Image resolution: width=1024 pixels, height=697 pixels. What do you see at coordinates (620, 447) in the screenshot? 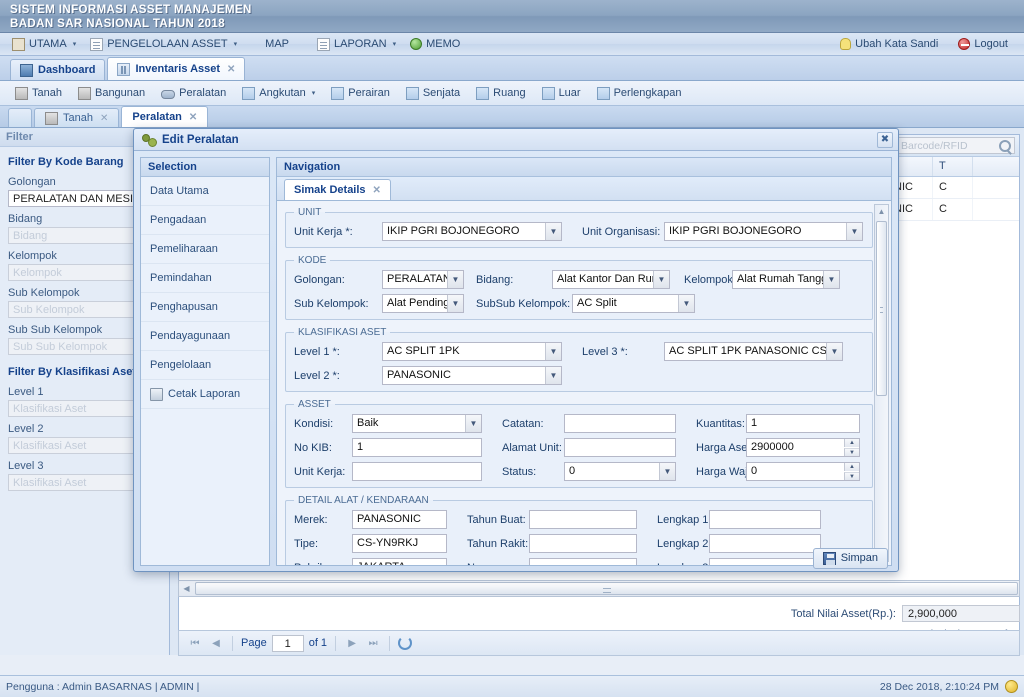
I see `input-alamat-unit` at bounding box center [620, 447].